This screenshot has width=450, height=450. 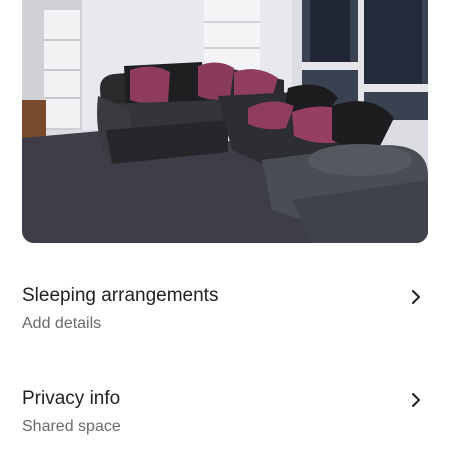 What do you see at coordinates (71, 426) in the screenshot?
I see `privacy-info-subtitle: Shared space` at bounding box center [71, 426].